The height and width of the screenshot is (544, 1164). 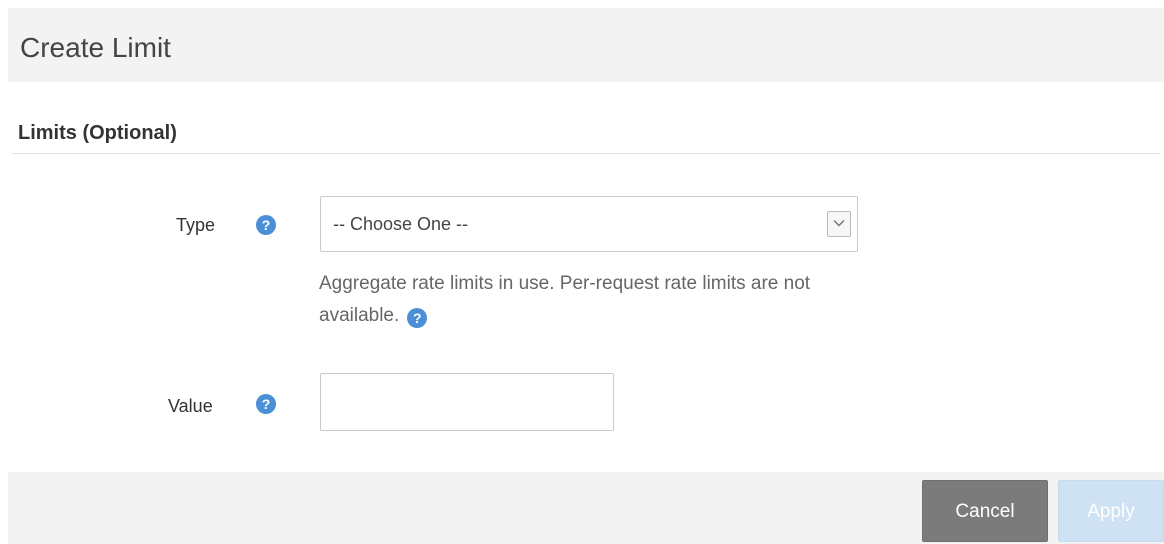 I want to click on dialog-header: Create Limit, so click(x=586, y=45).